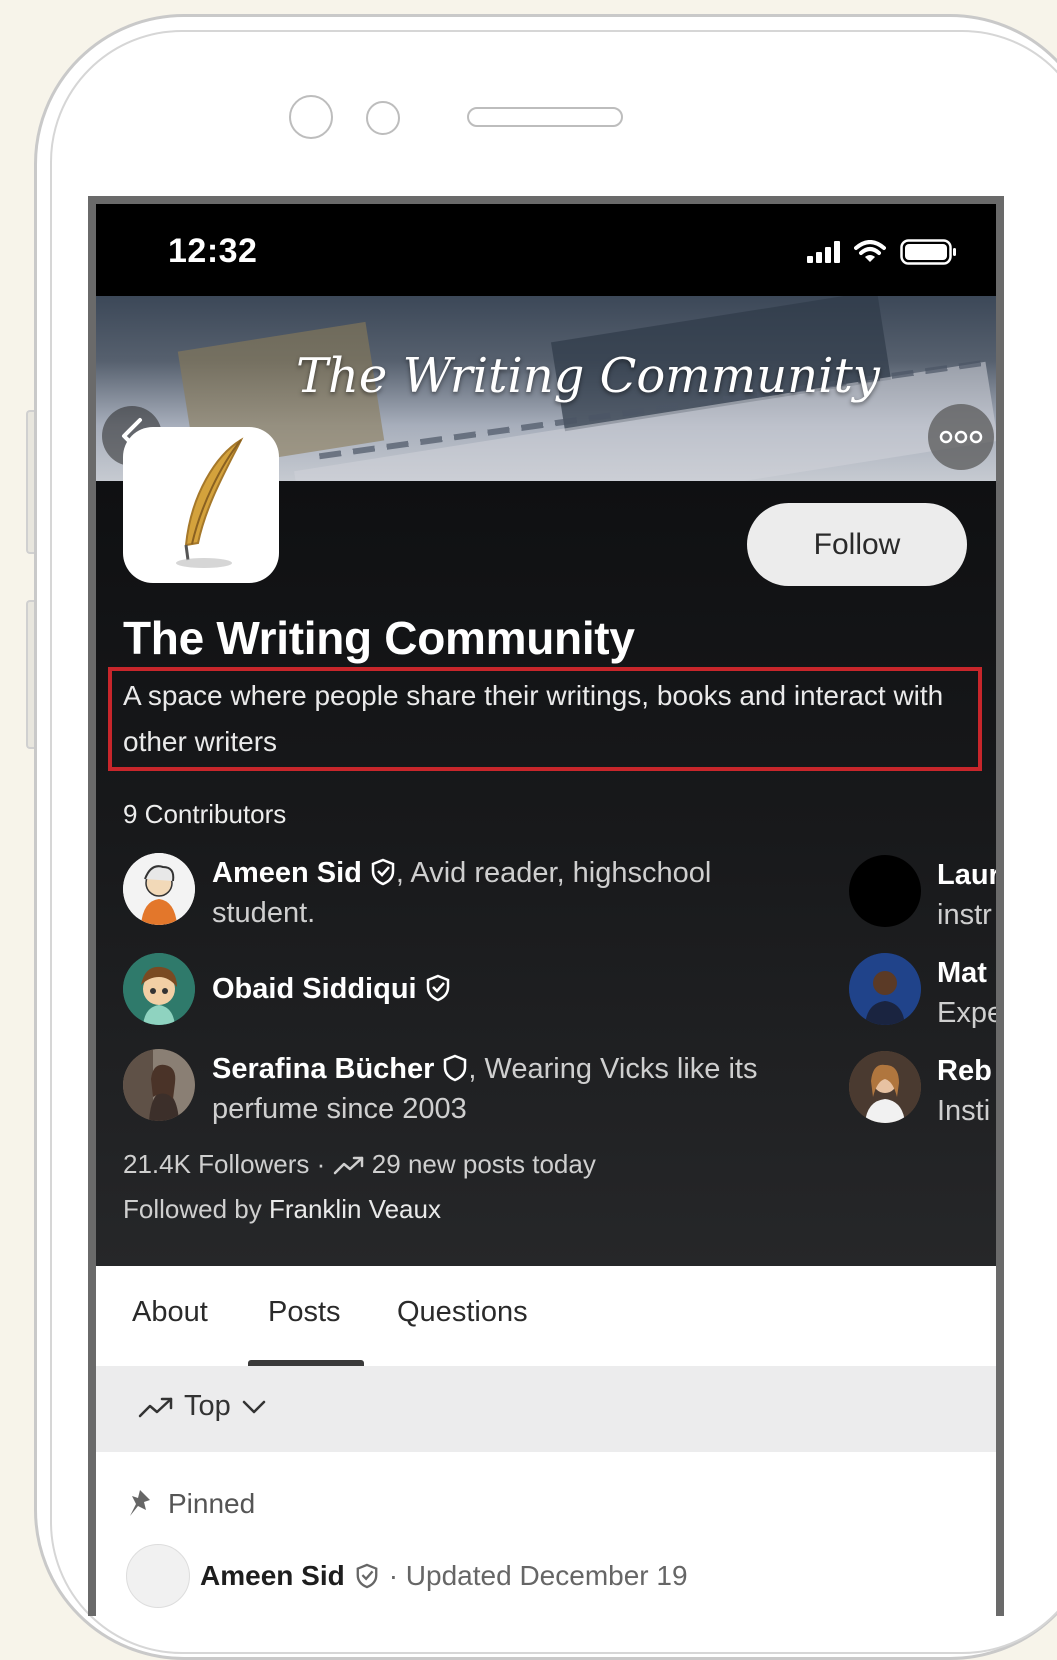 This screenshot has height=1660, width=1057. Describe the element at coordinates (857, 544) in the screenshot. I see `follow-button: Follow` at that location.